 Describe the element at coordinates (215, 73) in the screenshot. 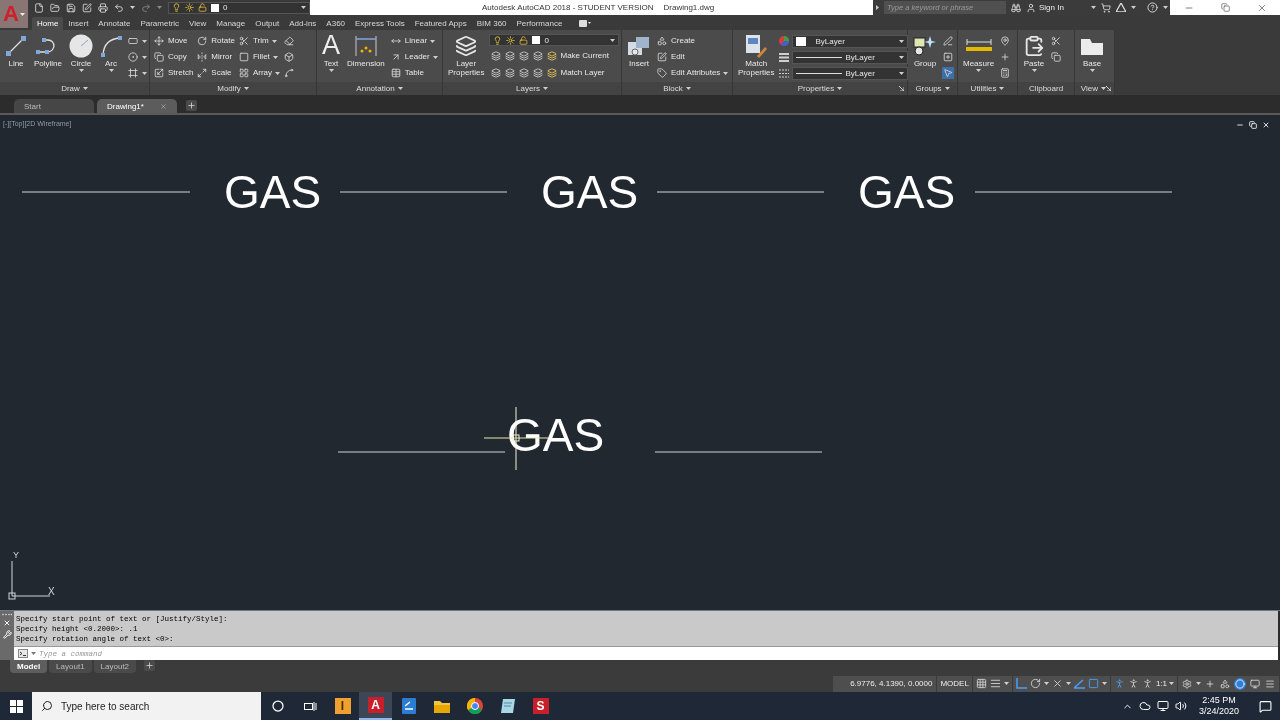

I see `ribbon-tool-button: Scale` at that location.